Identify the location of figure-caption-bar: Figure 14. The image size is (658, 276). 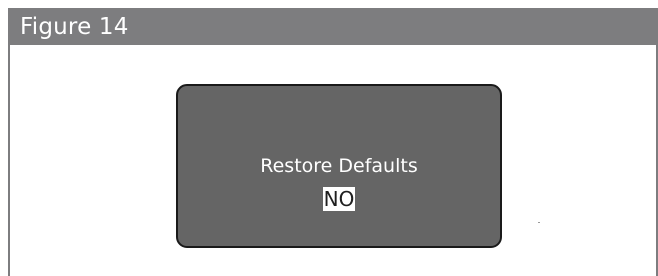
(333, 26).